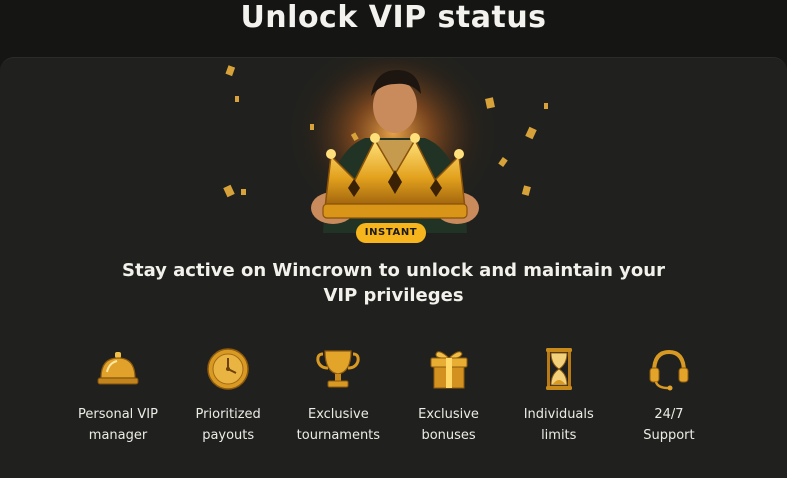 The height and width of the screenshot is (478, 787). What do you see at coordinates (669, 370) in the screenshot?
I see `headset-icon` at bounding box center [669, 370].